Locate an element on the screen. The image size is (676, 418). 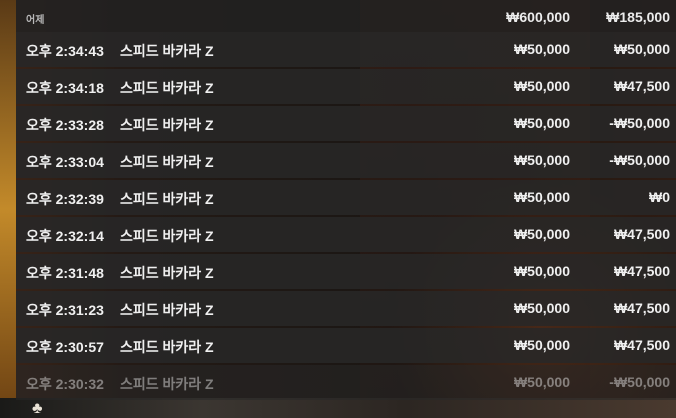
background-dealer-edge is located at coordinates (8, 209).